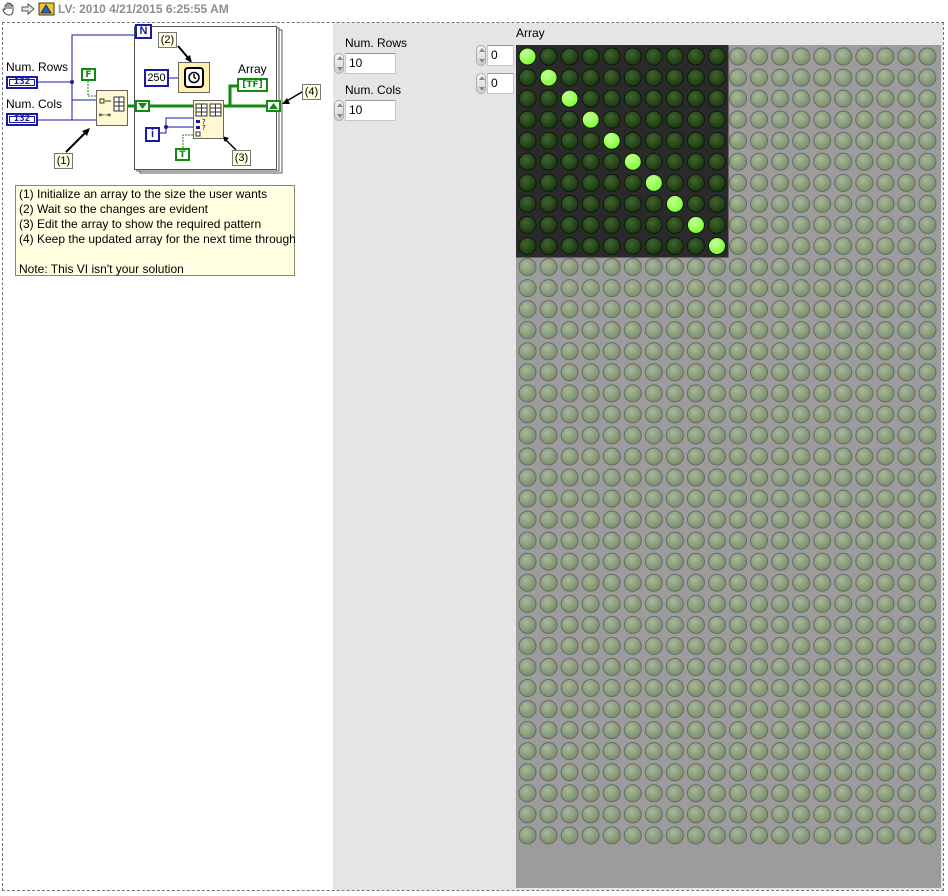 Image resolution: width=948 pixels, height=896 pixels. Describe the element at coordinates (208, 119) in the screenshot. I see `replace-array-subset-function: ? ?` at that location.